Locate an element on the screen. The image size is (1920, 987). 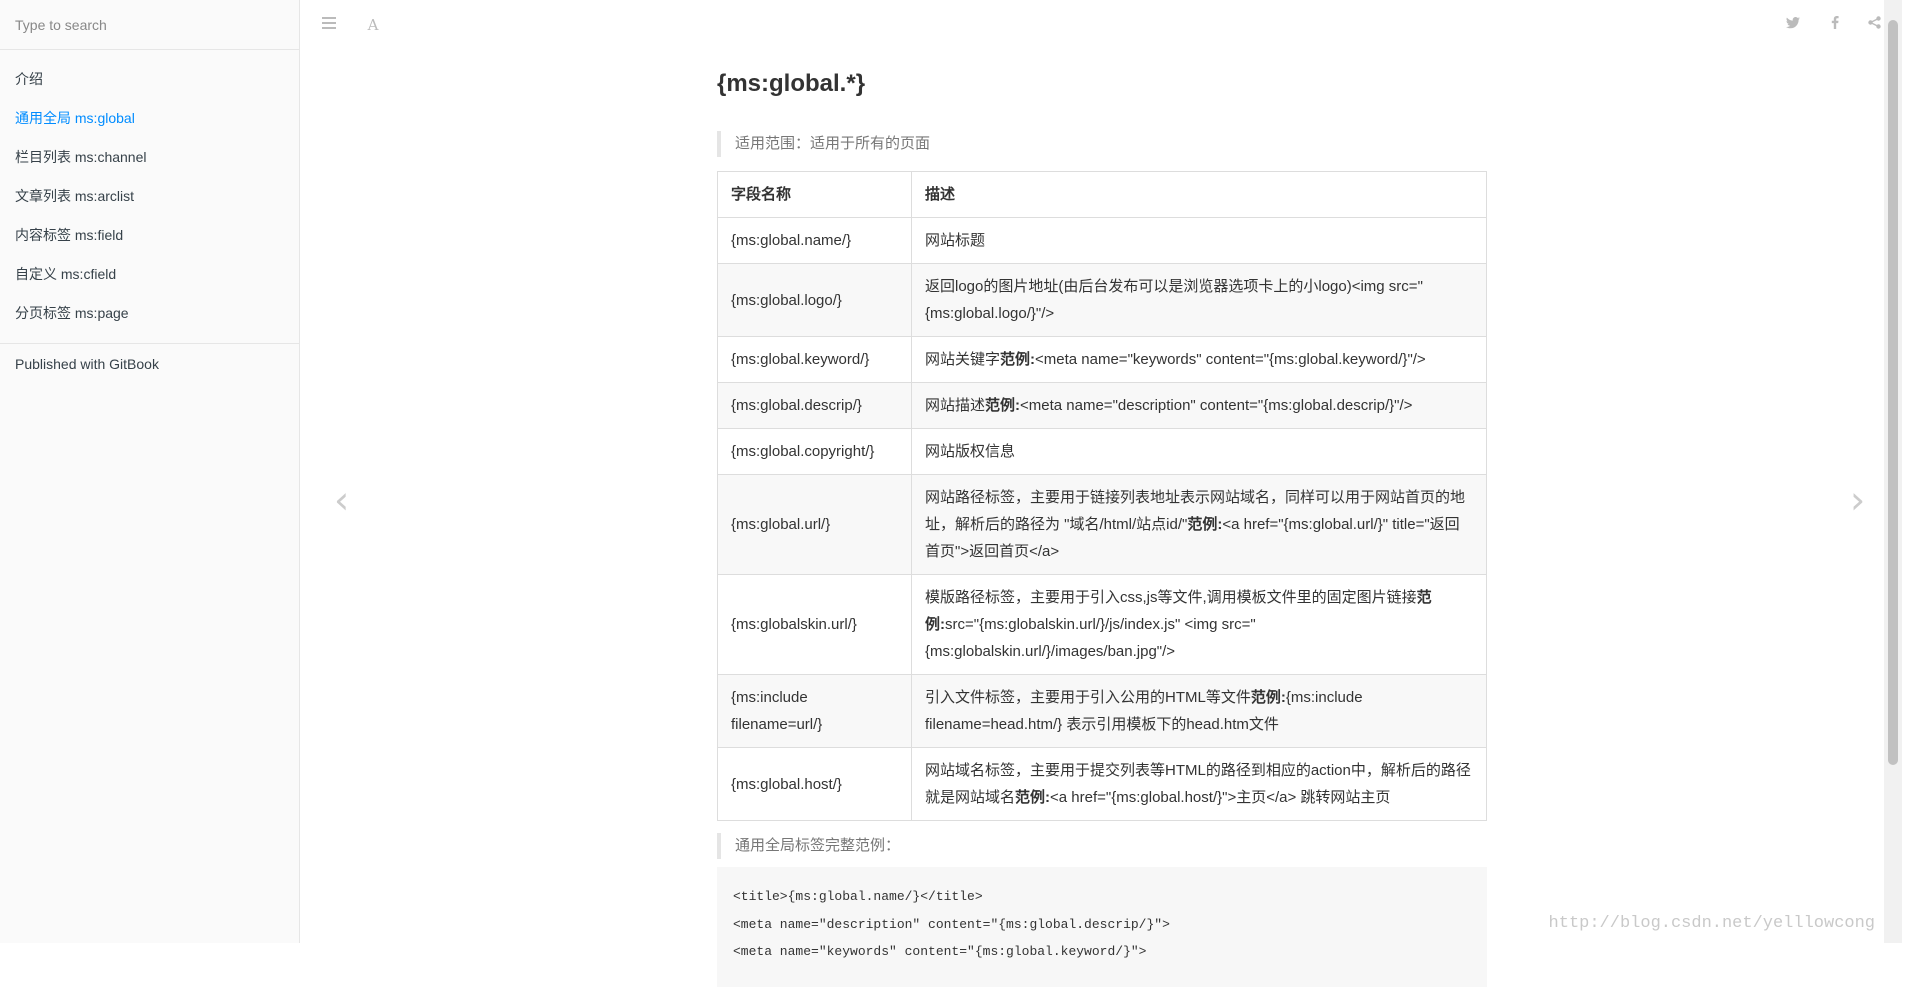
sidebar-item-page: 分页标签 ms:page is located at coordinates (149, 313).